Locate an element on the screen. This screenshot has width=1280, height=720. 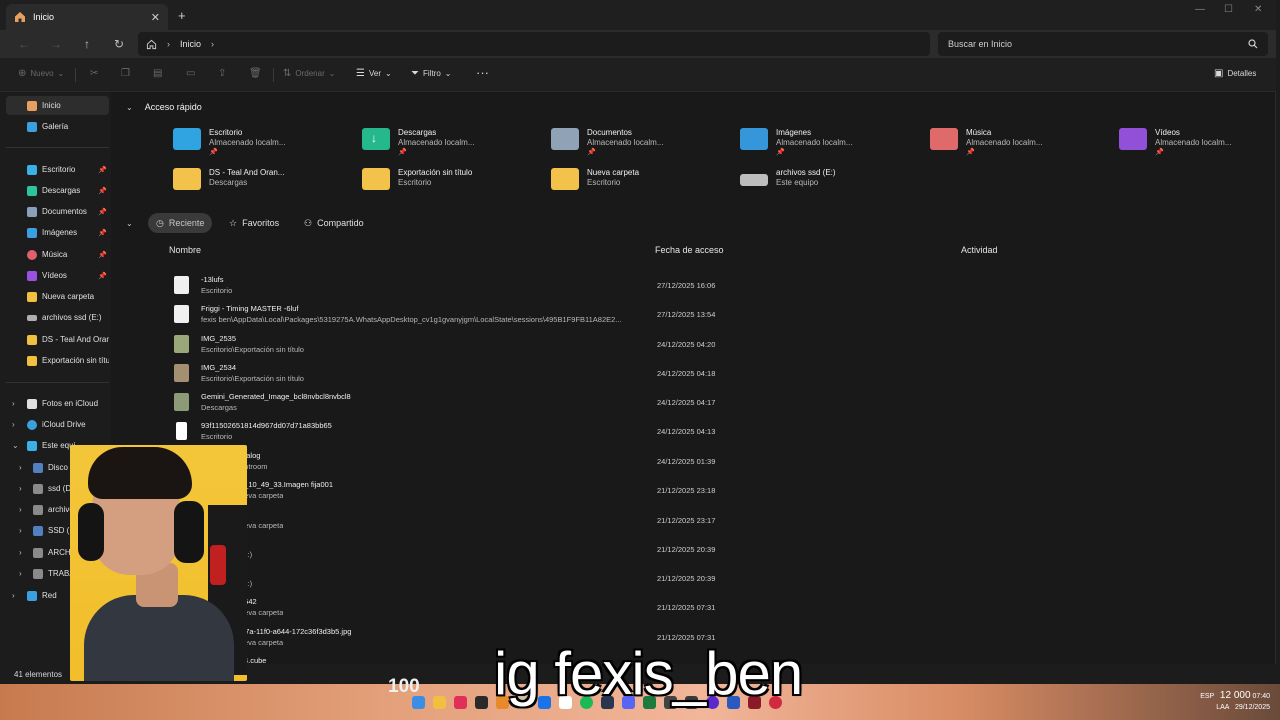
sidebar-item-musica: Música 📌 is located at coordinates (57, 254).